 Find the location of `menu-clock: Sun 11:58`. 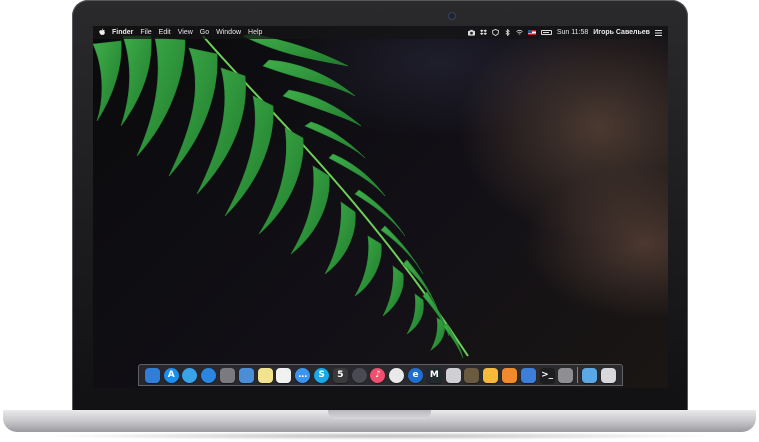

menu-clock: Sun 11:58 is located at coordinates (572, 32).